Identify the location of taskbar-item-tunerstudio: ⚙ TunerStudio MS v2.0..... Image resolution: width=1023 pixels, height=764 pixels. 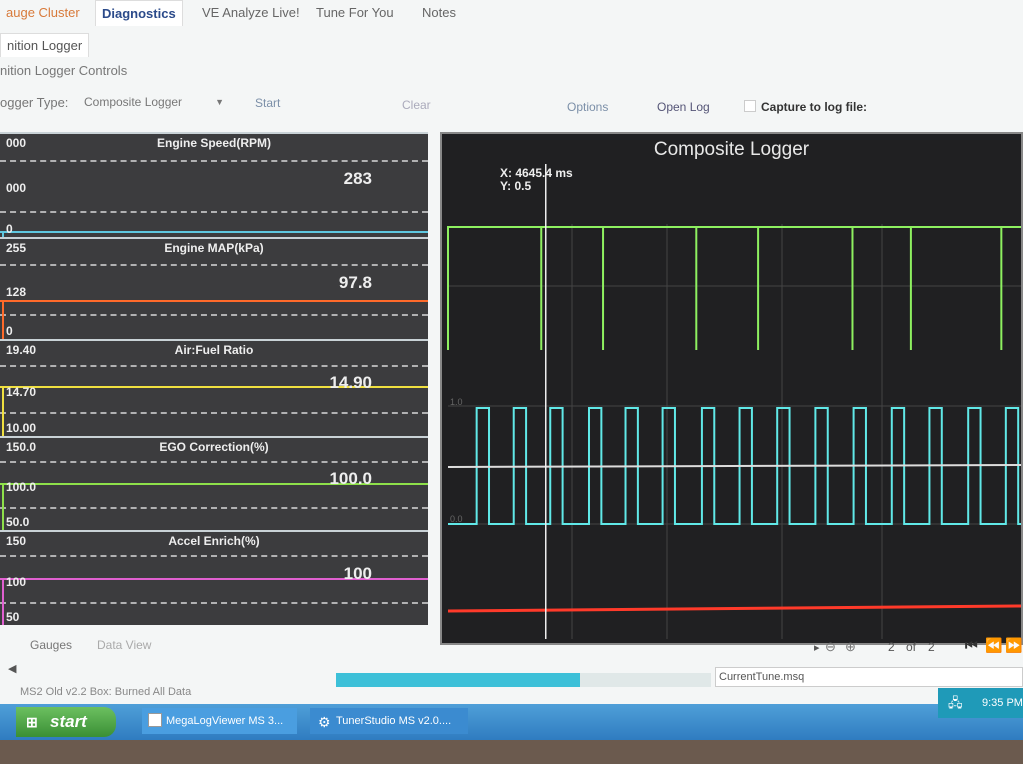
(389, 721).